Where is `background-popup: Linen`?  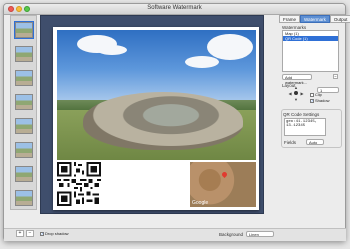 background-popup: Linen is located at coordinates (260, 234).